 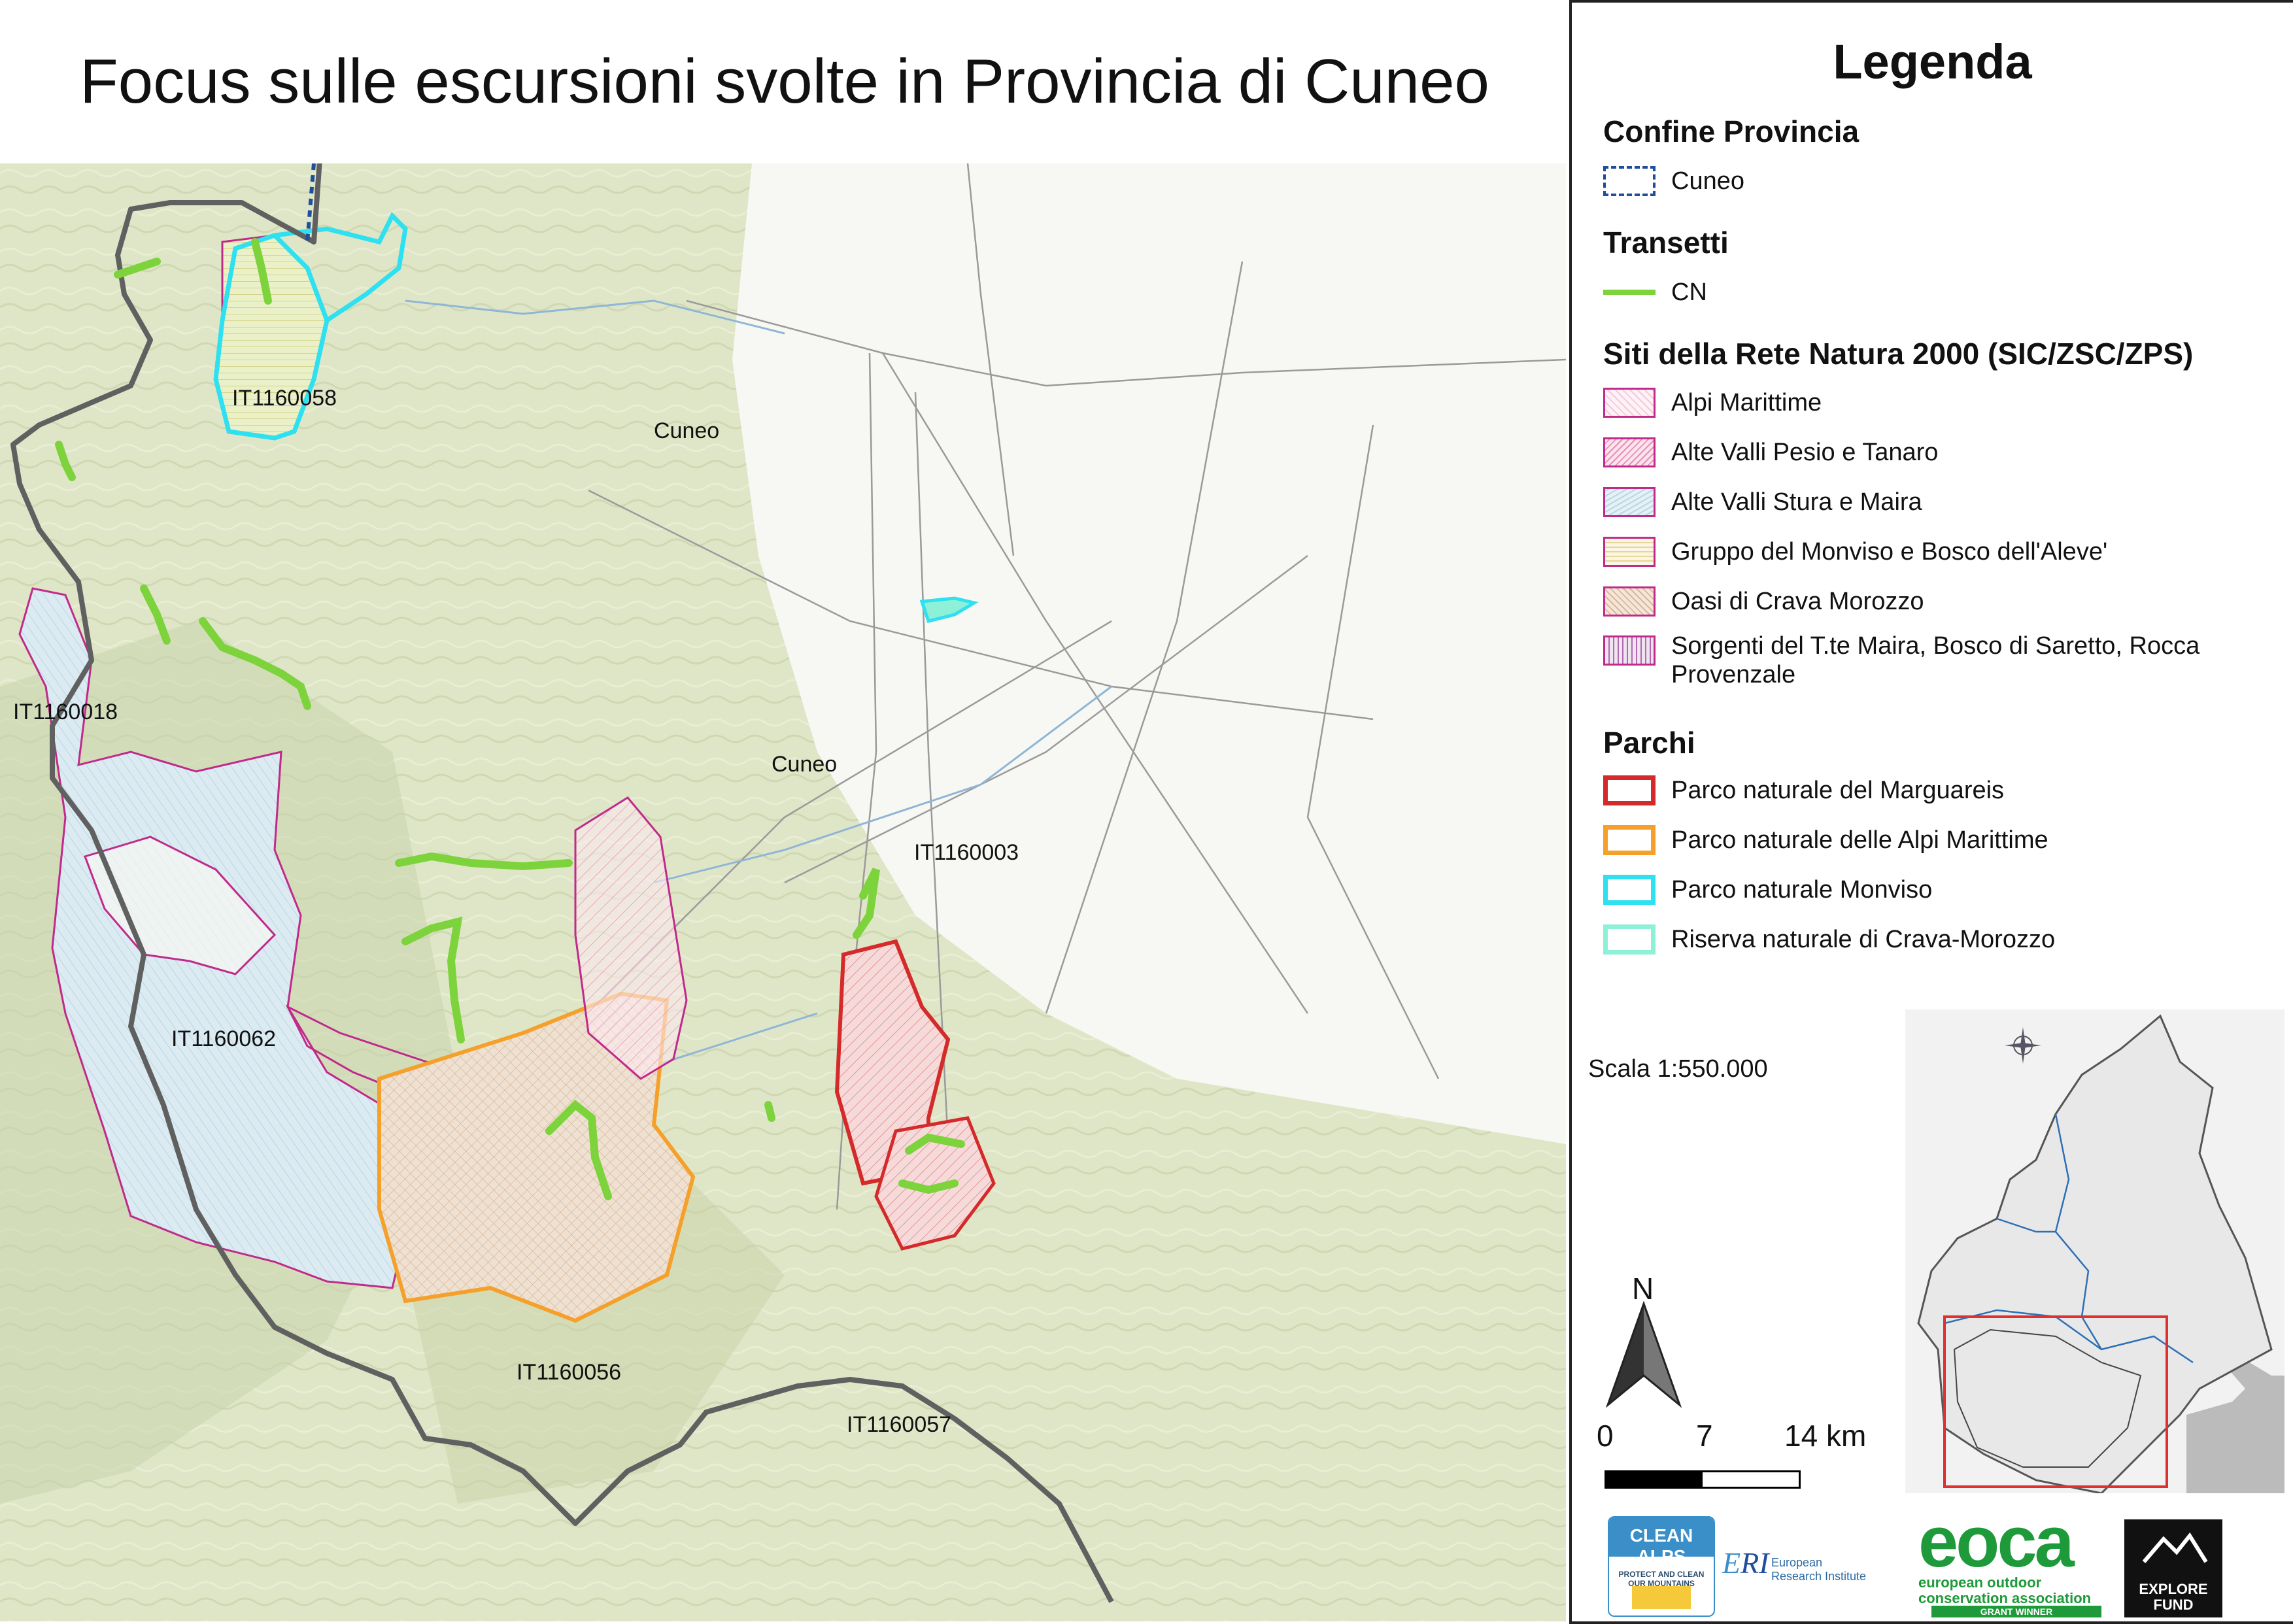 What do you see at coordinates (1996, 1542) in the screenshot?
I see `eoca-wordmark: eoca` at bounding box center [1996, 1542].